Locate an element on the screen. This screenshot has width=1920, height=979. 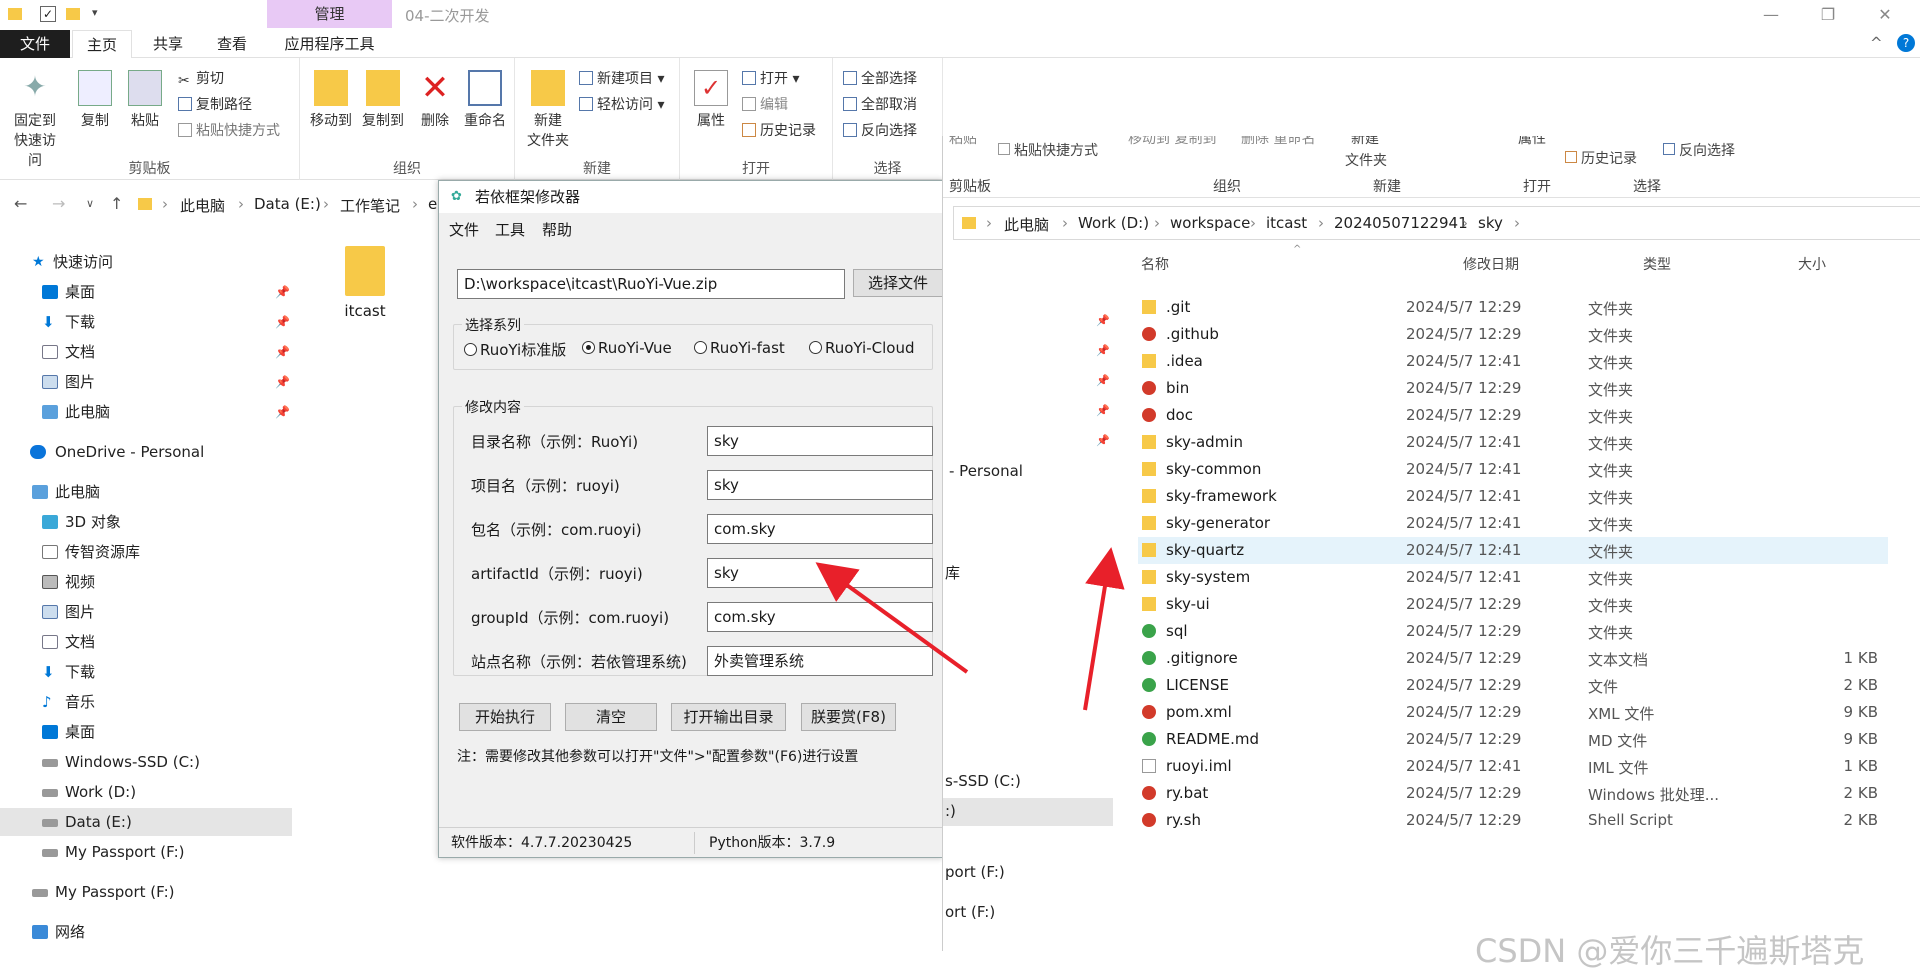
arrow-to-sky-quartz is located at coordinates (1104, 629).